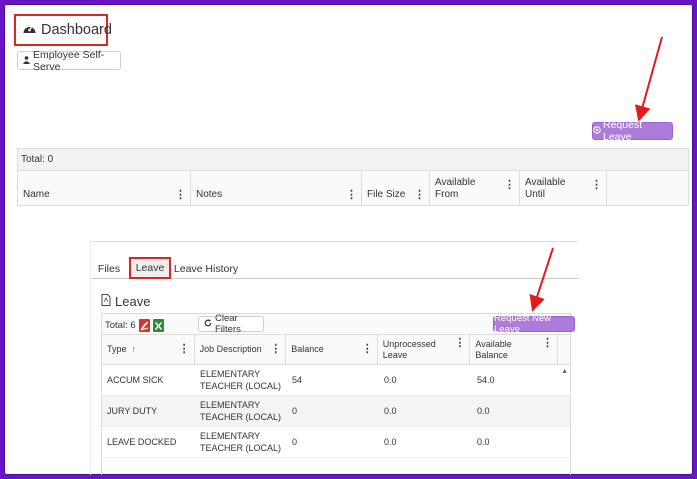  I want to click on column-type-label: Type, so click(117, 349).